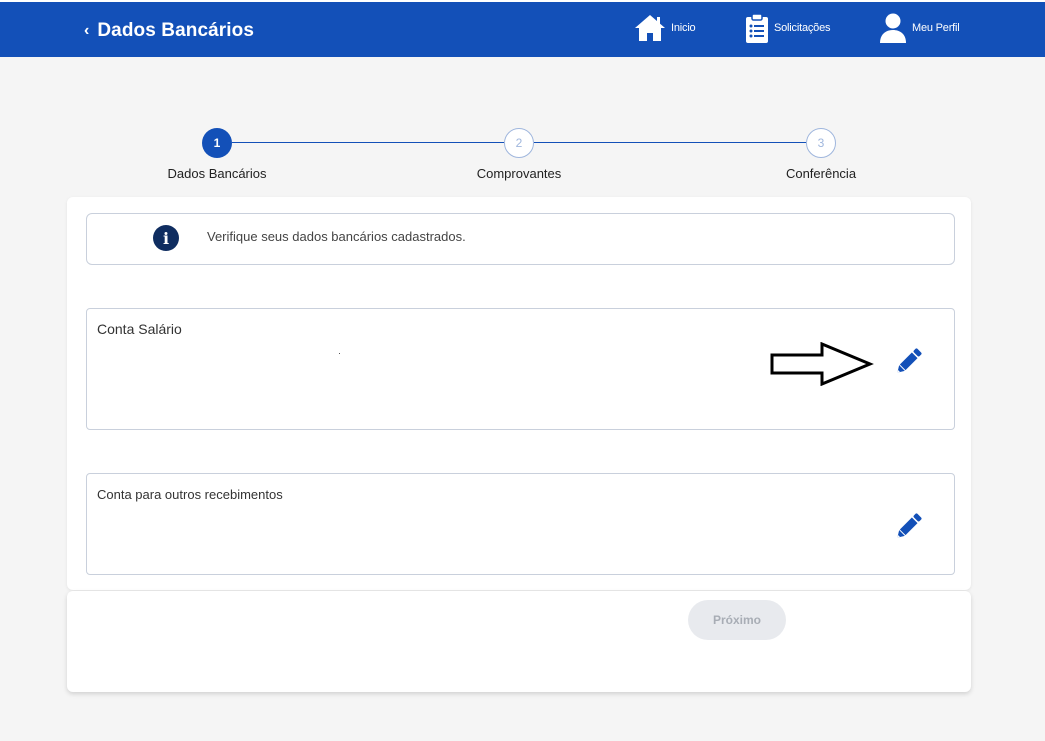 This screenshot has width=1045, height=741. What do you see at coordinates (166, 238) in the screenshot?
I see `info-icon: i` at bounding box center [166, 238].